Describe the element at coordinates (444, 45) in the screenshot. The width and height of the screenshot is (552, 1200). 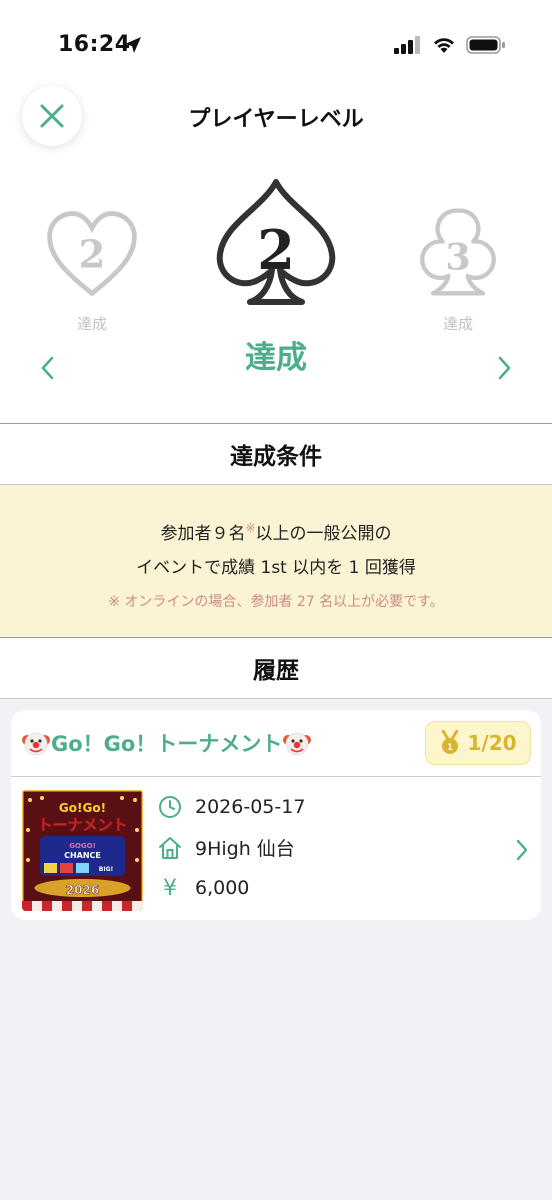
I see `wifi-icon` at that location.